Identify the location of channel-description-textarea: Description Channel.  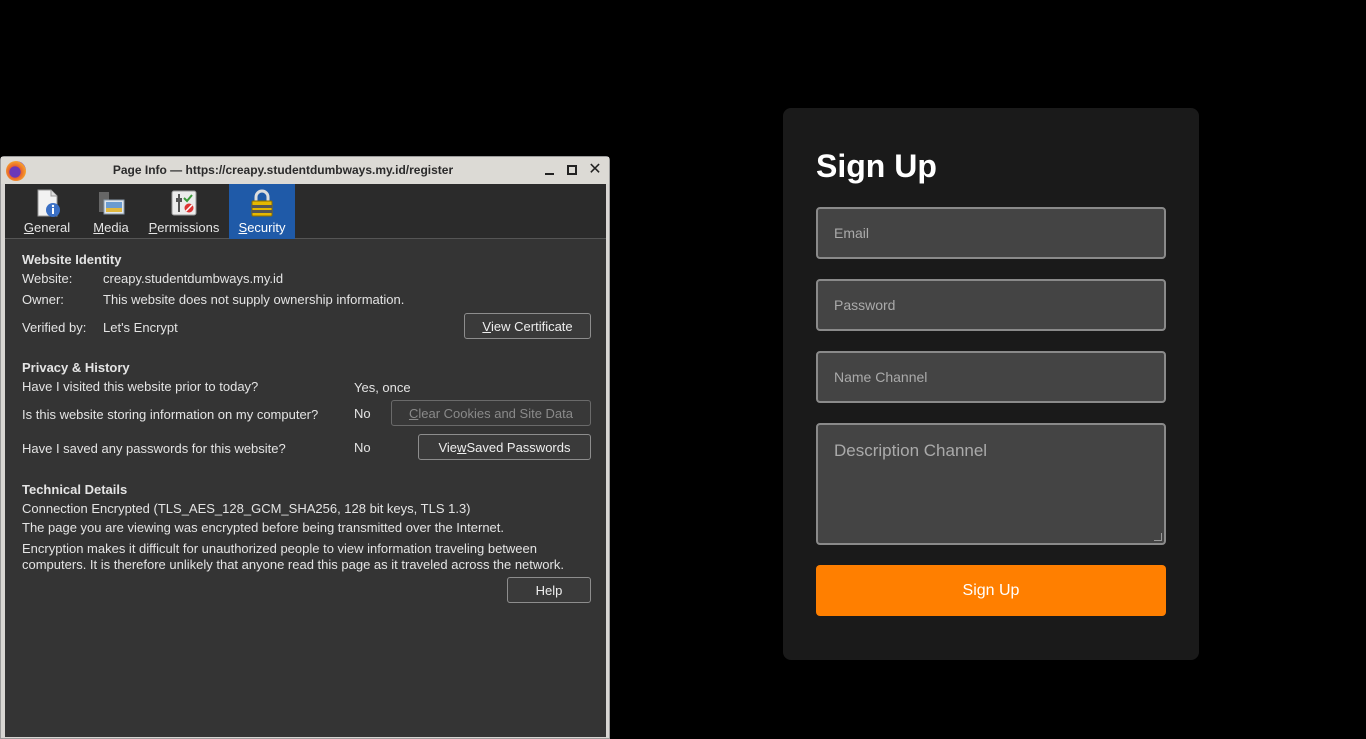
(991, 484).